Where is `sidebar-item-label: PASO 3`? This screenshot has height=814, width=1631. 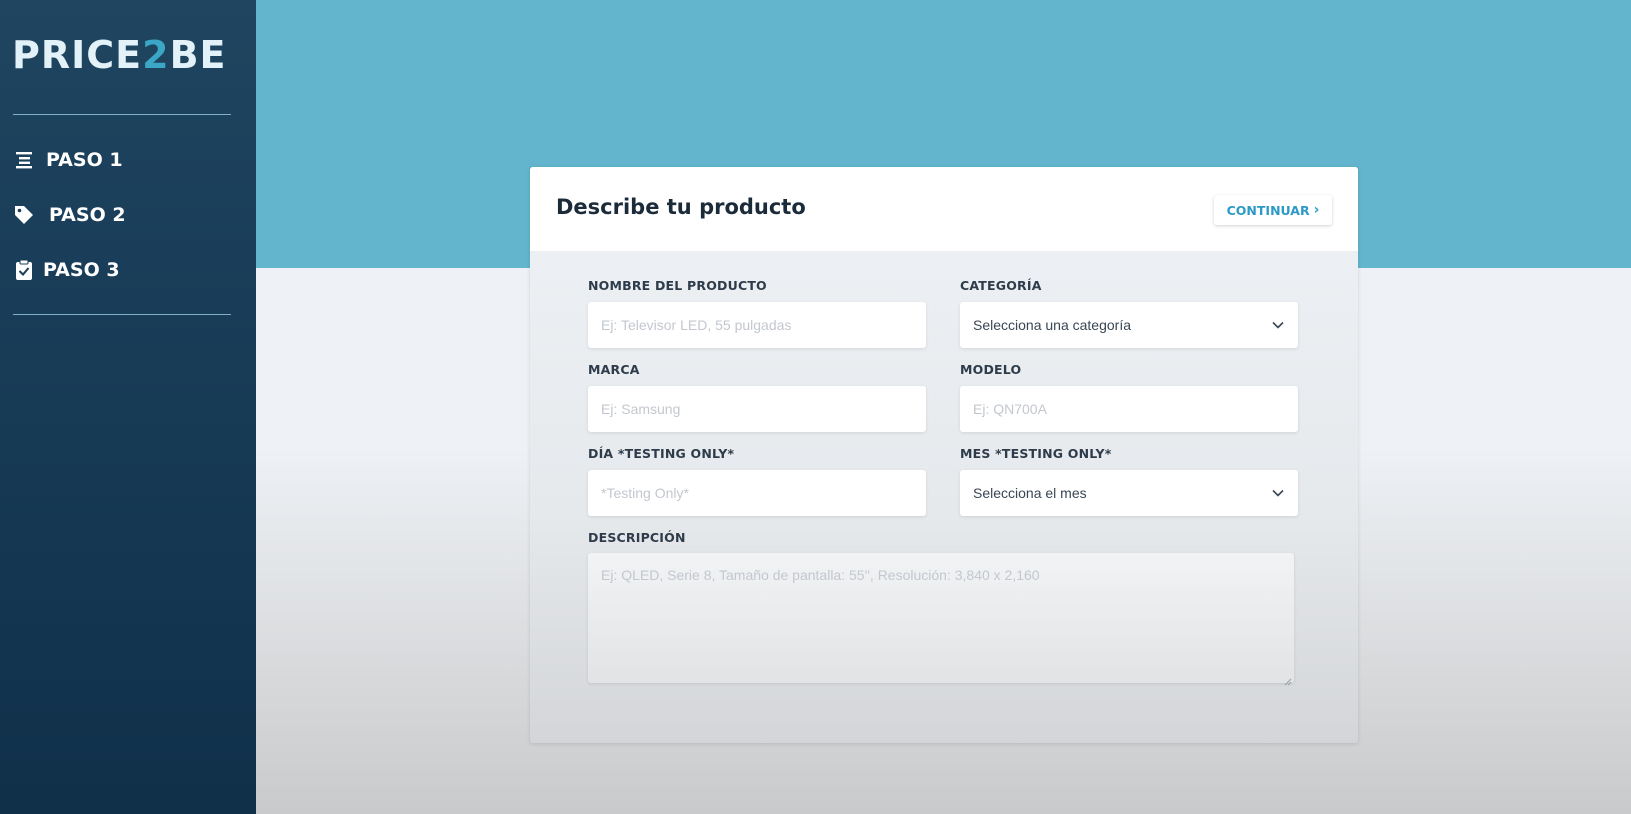 sidebar-item-label: PASO 3 is located at coordinates (81, 270).